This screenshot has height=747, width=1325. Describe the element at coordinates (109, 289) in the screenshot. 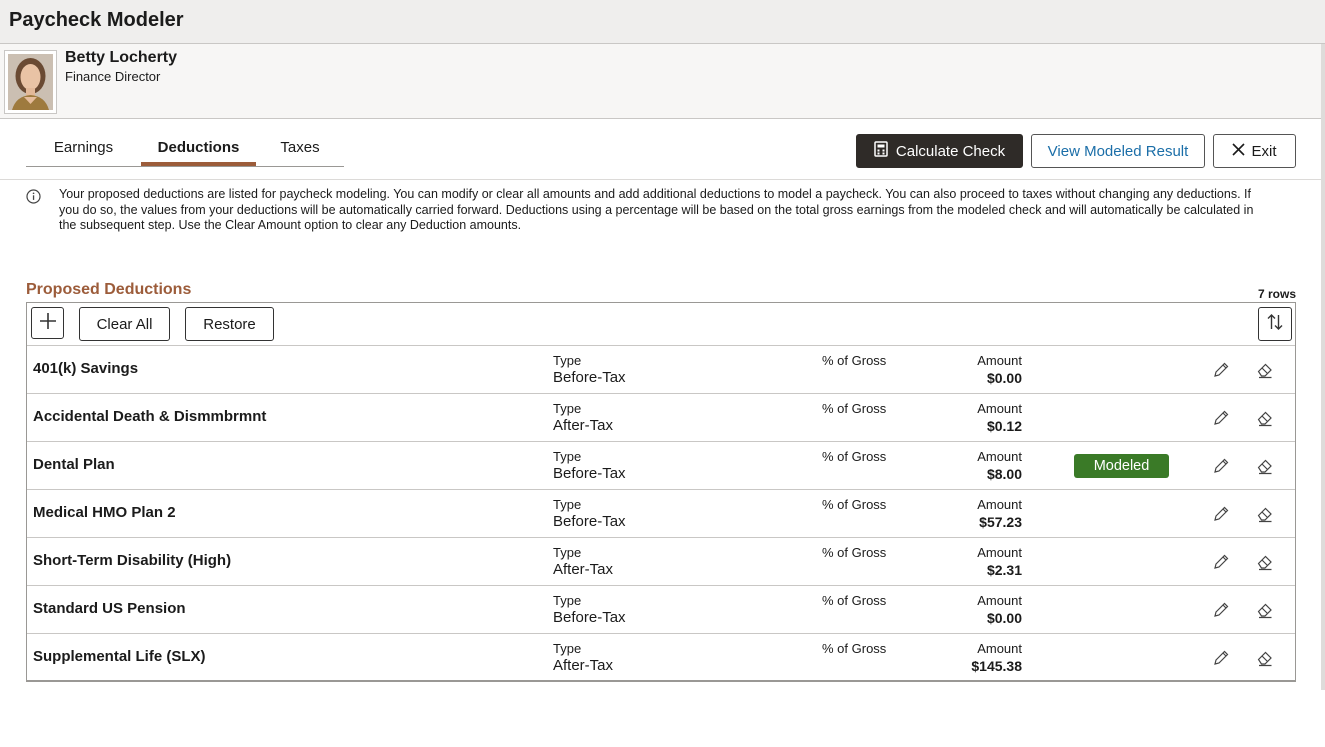

I see `grid-title: Proposed Deductions` at that location.